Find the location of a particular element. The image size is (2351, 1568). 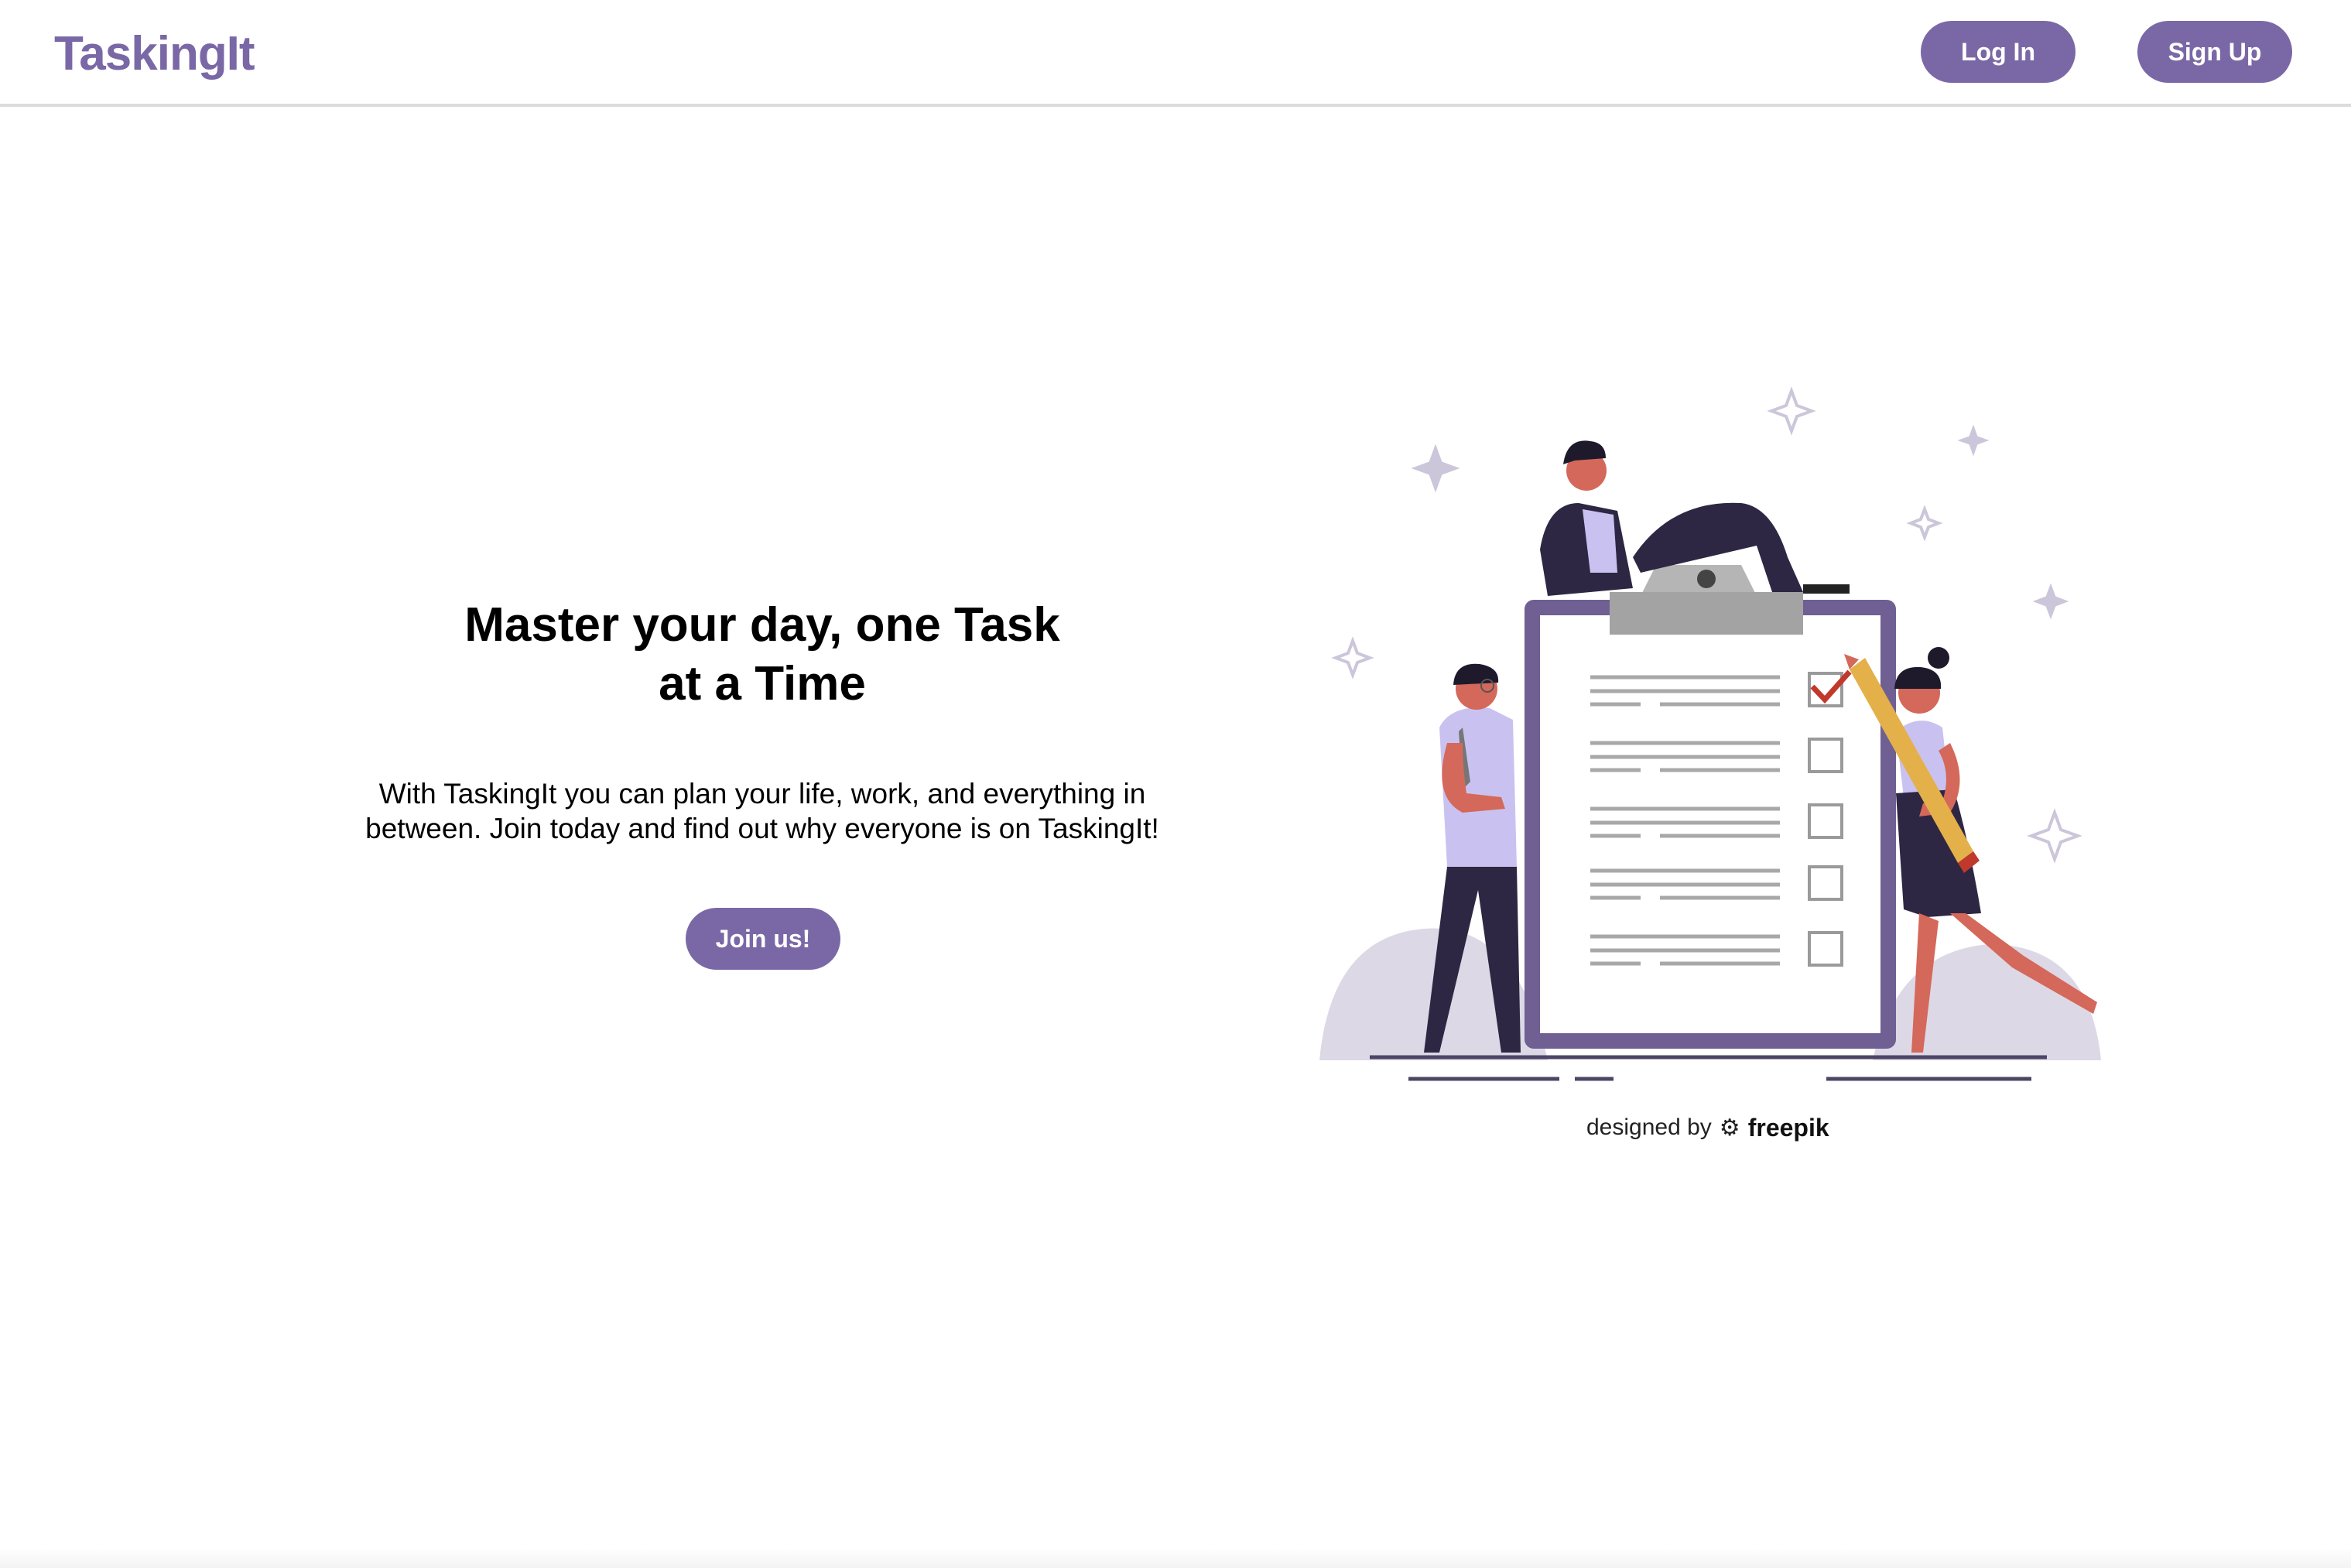

brand-logo: TaskingIt is located at coordinates (154, 54).